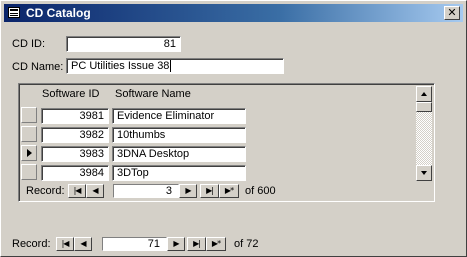  I want to click on subform-record-number-field: 3, so click(146, 191).